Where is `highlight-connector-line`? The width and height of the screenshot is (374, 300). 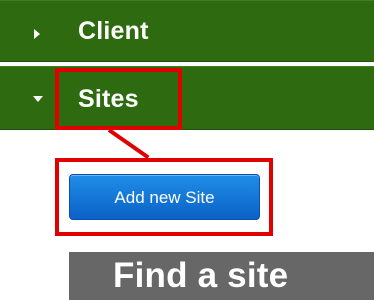 highlight-connector-line is located at coordinates (128, 144).